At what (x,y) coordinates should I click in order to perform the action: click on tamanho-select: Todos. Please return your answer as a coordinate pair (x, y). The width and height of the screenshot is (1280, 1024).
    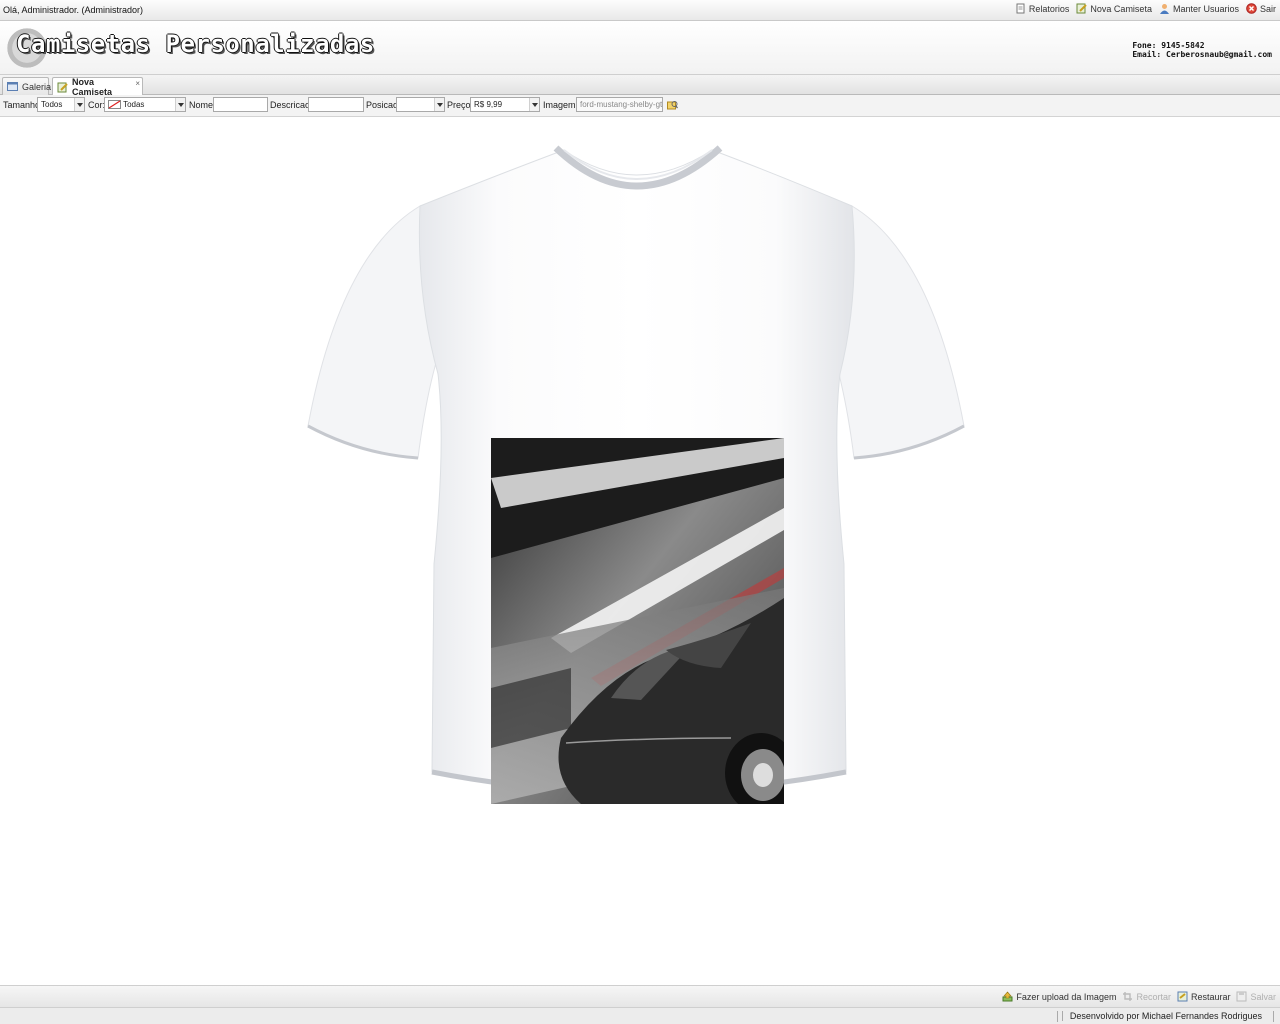
    Looking at the image, I should click on (61, 104).